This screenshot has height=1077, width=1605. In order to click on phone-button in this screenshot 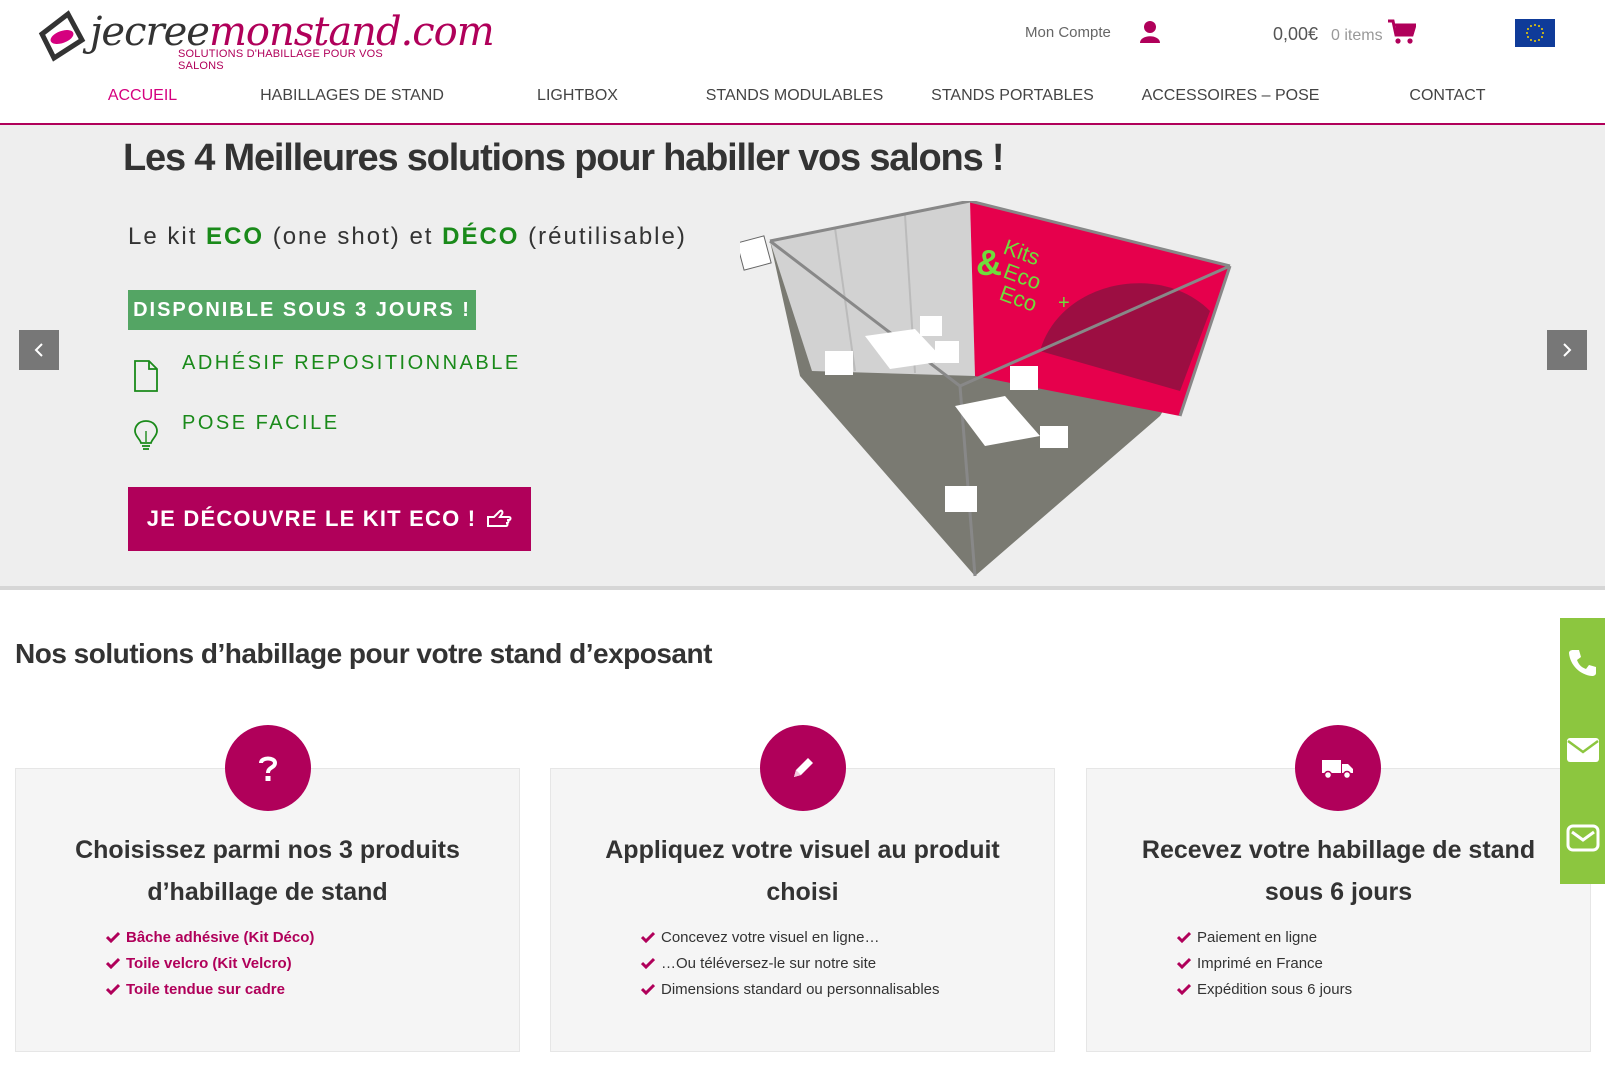, I will do `click(1582, 662)`.